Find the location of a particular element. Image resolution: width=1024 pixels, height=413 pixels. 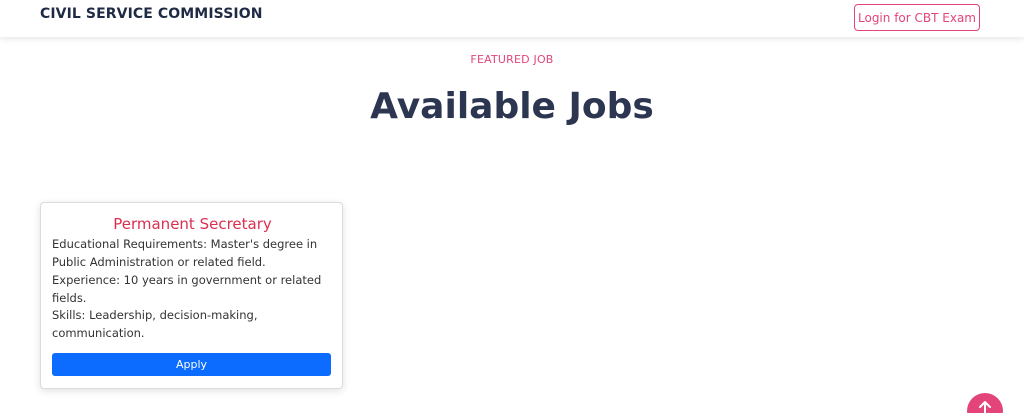

skills-label: Skills: is located at coordinates (69, 315).